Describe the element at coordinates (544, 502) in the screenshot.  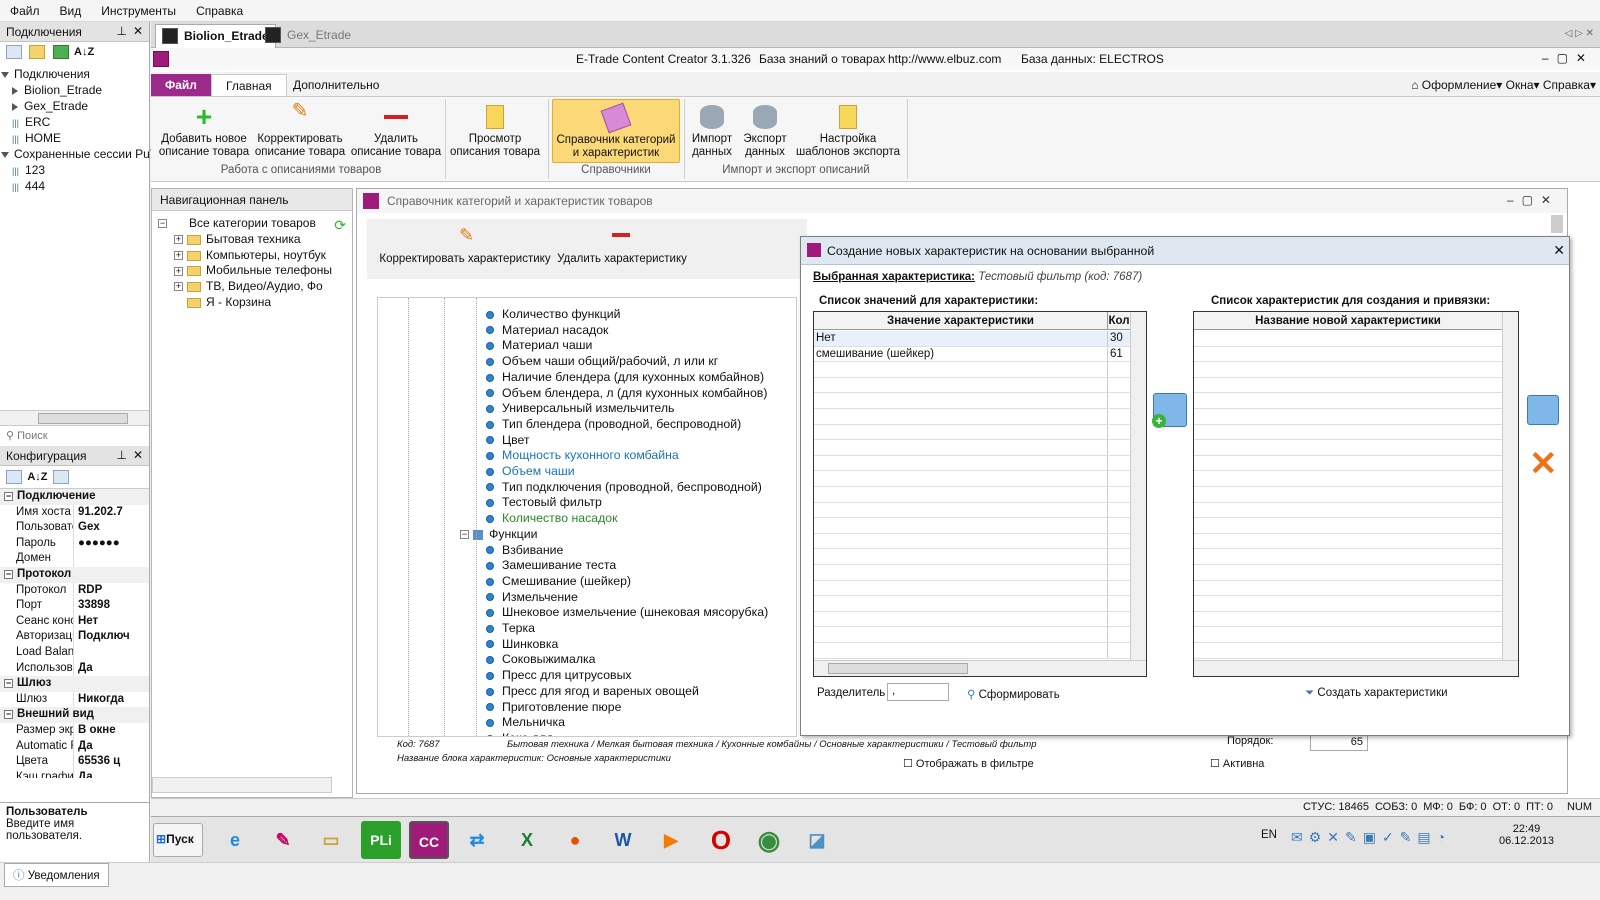
I see `characteristic-item: Тестовый фильтр` at that location.